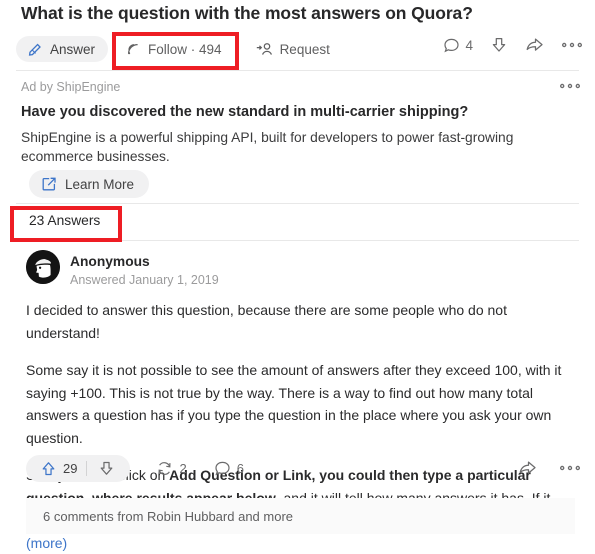 This screenshot has height=554, width=595. I want to click on request-button: Request, so click(293, 49).